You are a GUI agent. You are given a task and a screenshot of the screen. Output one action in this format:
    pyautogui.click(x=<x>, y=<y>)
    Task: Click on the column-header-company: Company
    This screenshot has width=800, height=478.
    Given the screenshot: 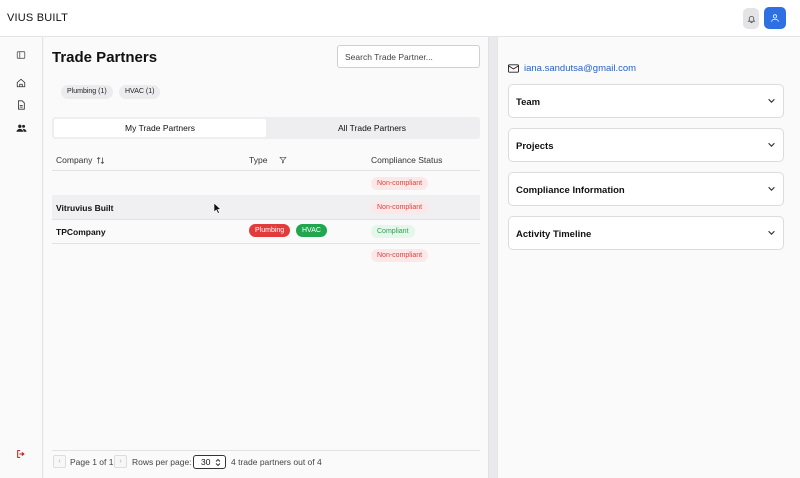 What is the action you would take?
    pyautogui.click(x=80, y=160)
    